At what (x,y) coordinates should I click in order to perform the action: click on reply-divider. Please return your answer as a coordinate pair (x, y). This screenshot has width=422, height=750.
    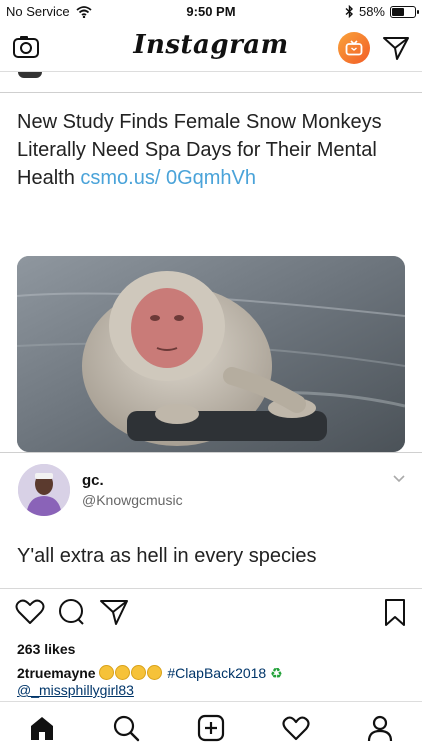
    Looking at the image, I should click on (211, 452).